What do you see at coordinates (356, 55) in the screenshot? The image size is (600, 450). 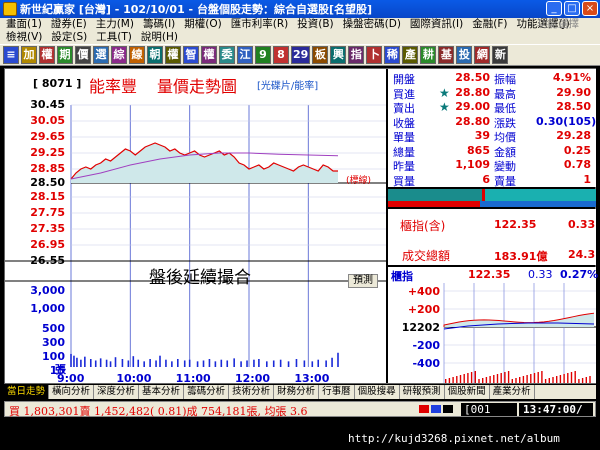 I see `toolbar-button: 指` at bounding box center [356, 55].